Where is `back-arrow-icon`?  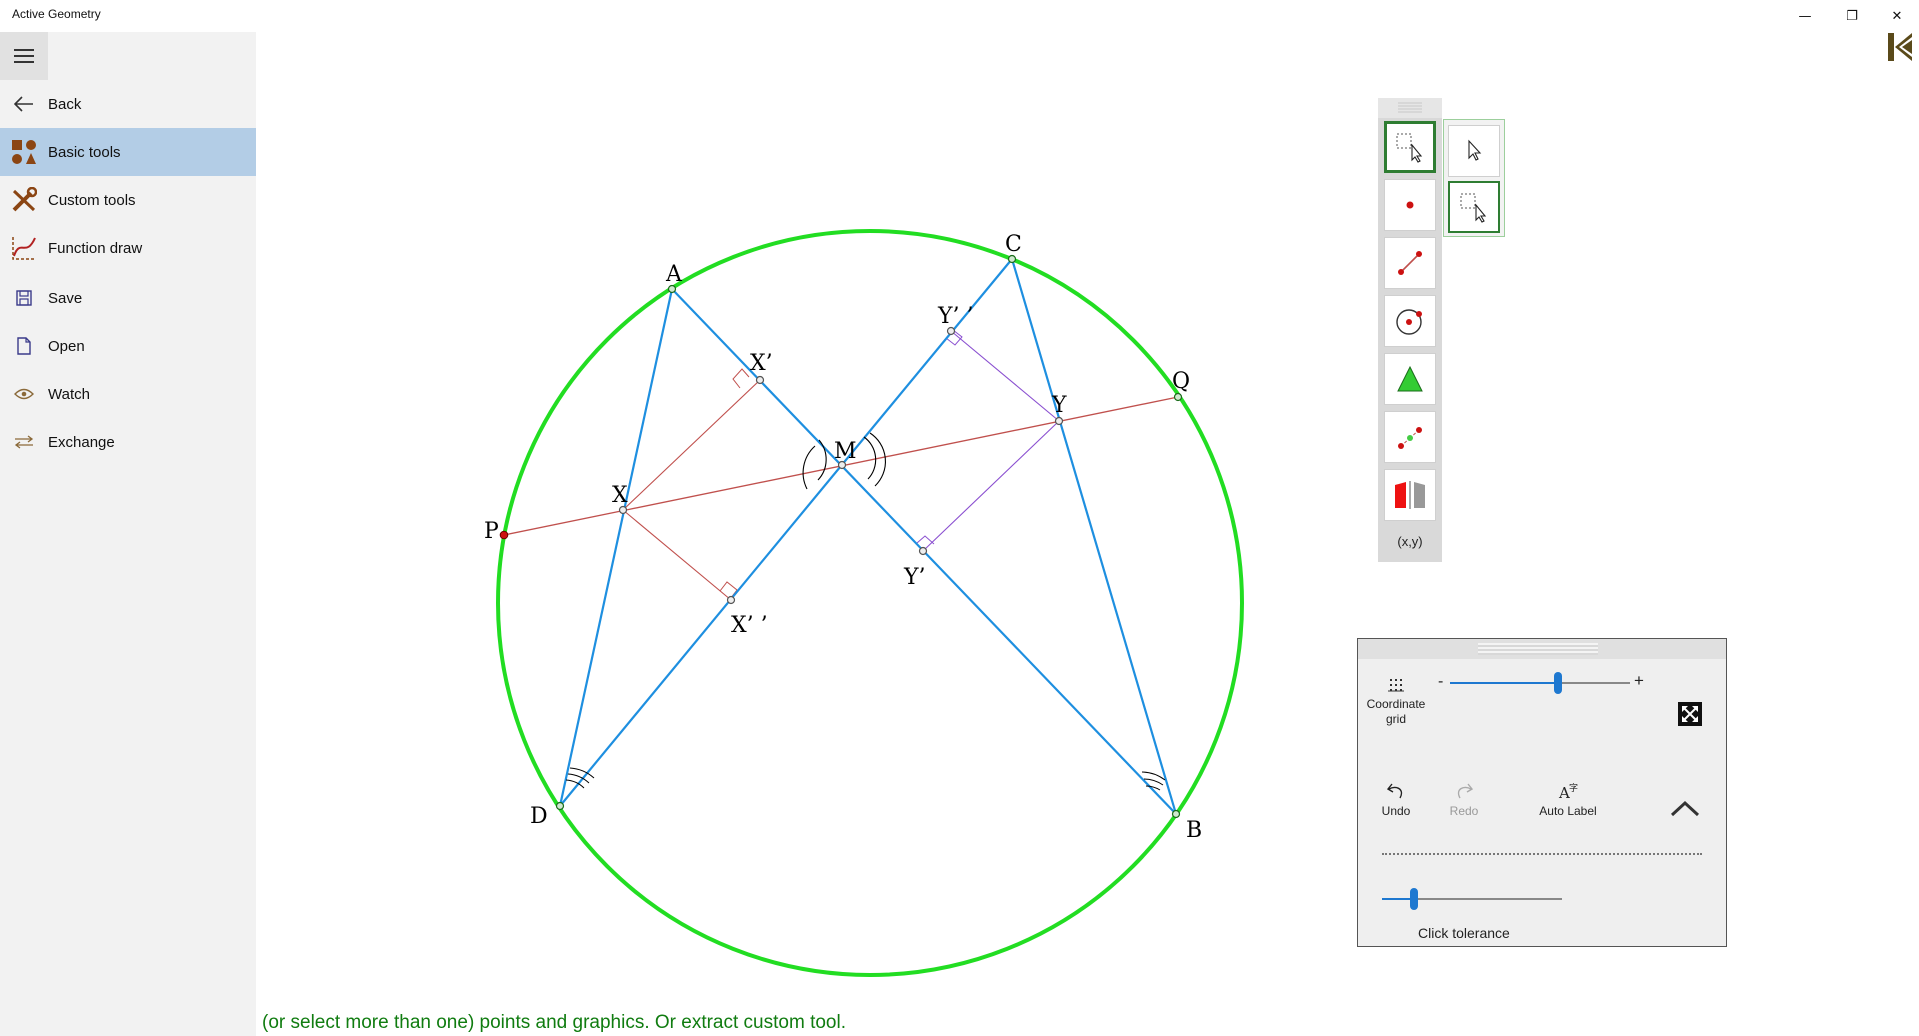 back-arrow-icon is located at coordinates (24, 104).